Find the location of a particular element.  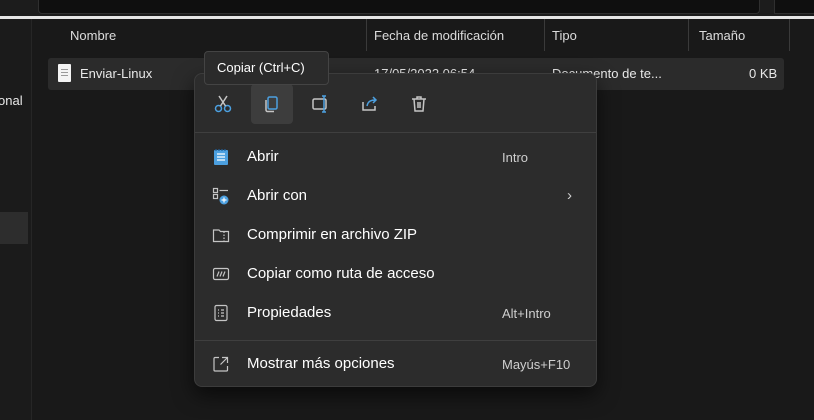

tooltip-text: Copiar (Ctrl+C) is located at coordinates (261, 67).